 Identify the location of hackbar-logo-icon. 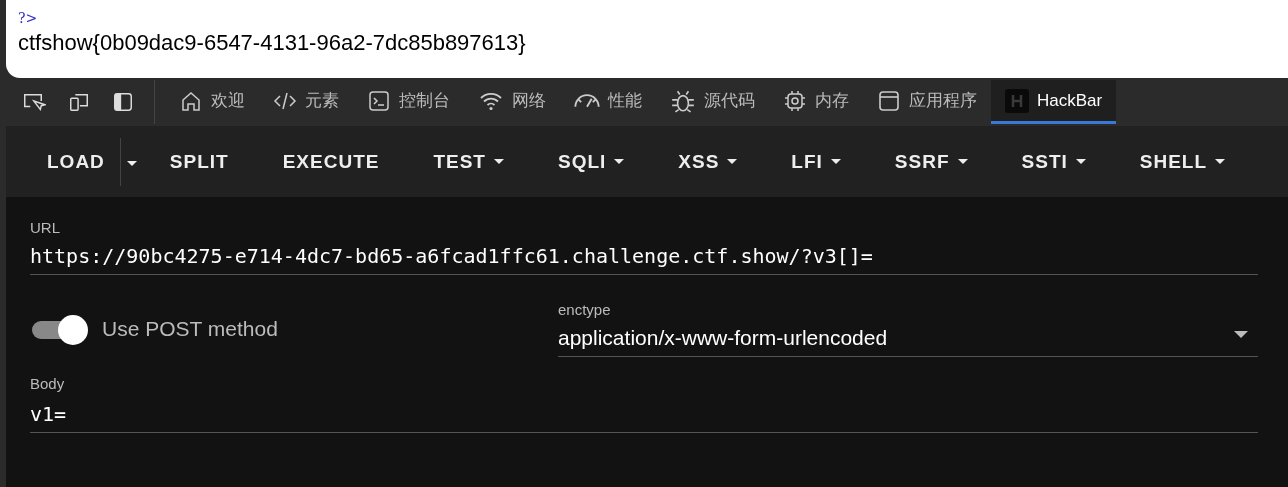
(1017, 100).